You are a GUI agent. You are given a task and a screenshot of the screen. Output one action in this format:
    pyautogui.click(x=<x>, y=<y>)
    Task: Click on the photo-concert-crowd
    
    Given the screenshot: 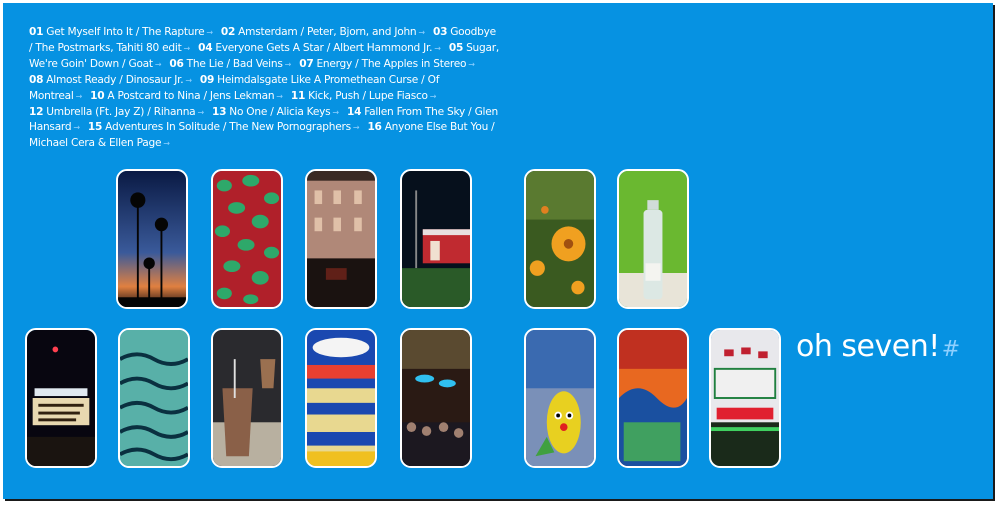 What is the action you would take?
    pyautogui.click(x=436, y=398)
    